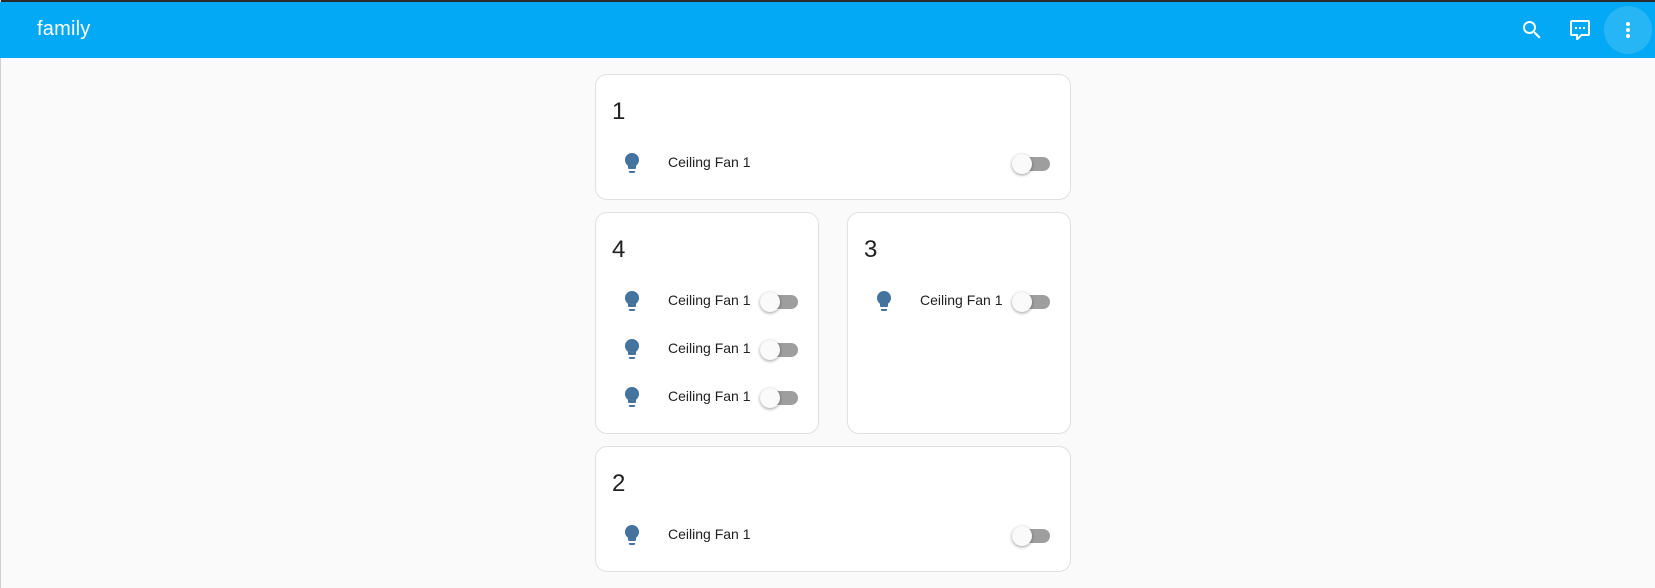  Describe the element at coordinates (0, 294) in the screenshot. I see `window-left-border` at that location.